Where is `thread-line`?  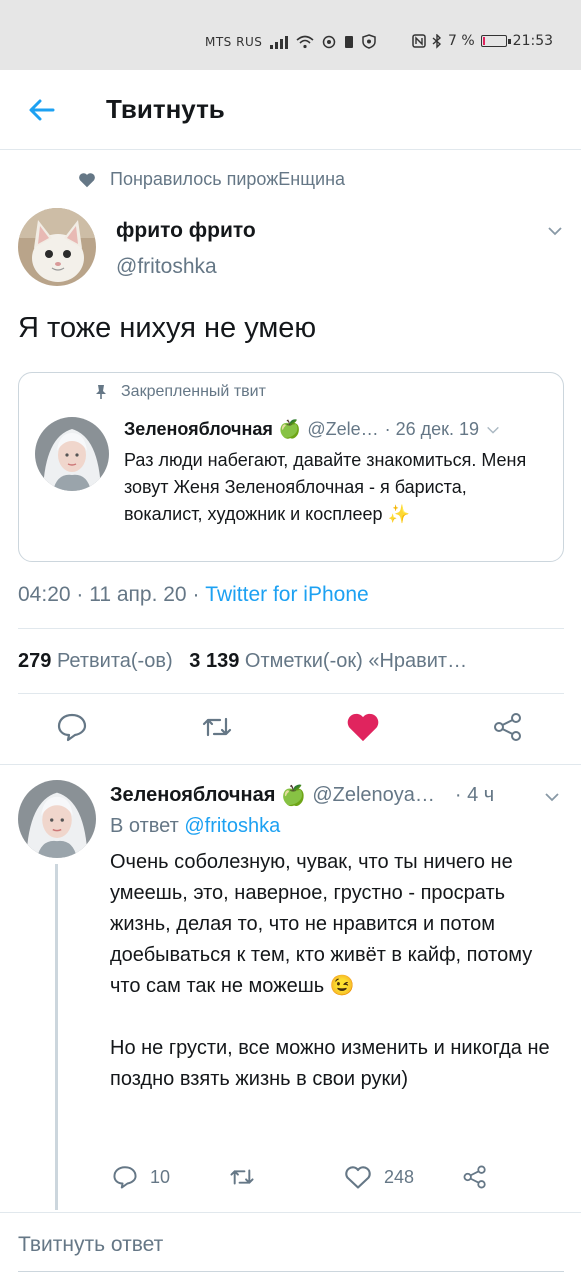
thread-line is located at coordinates (56, 1037).